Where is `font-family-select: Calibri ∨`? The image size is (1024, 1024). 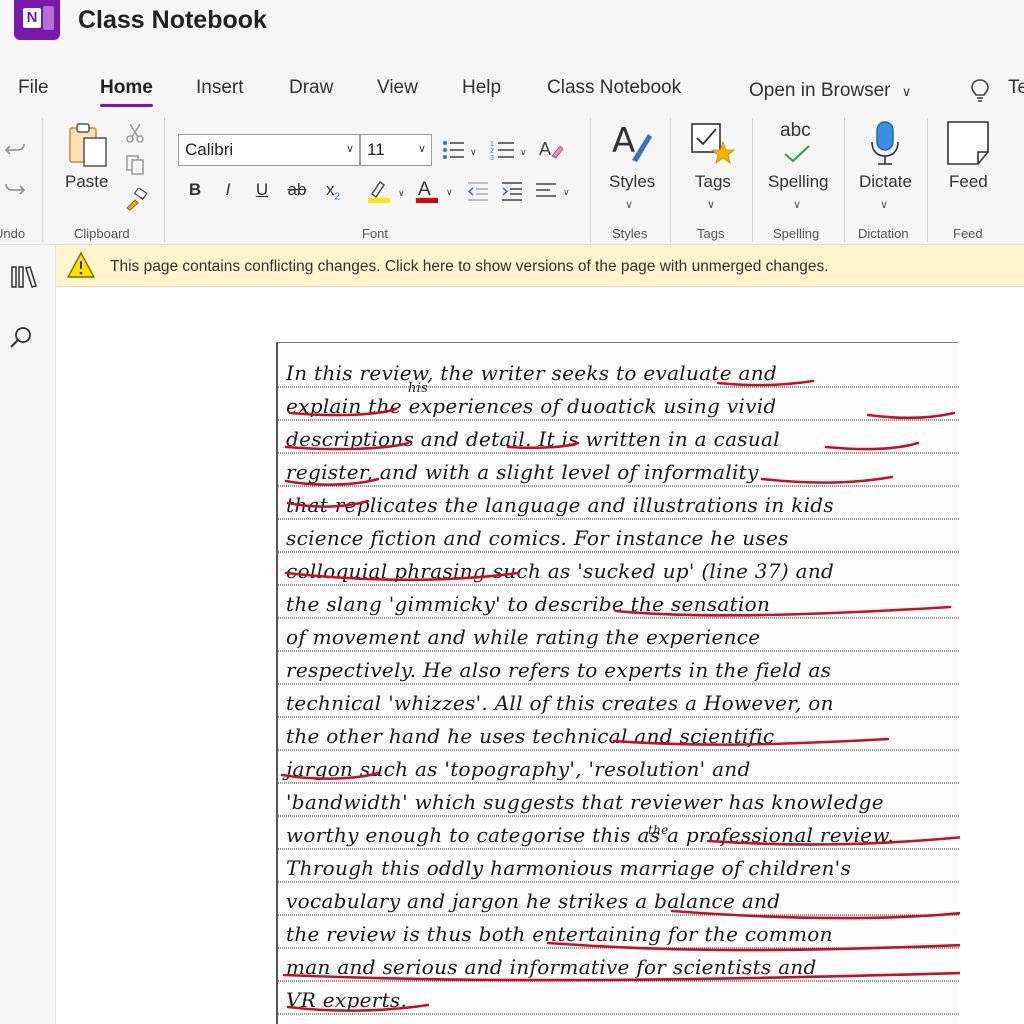 font-family-select: Calibri ∨ is located at coordinates (269, 150).